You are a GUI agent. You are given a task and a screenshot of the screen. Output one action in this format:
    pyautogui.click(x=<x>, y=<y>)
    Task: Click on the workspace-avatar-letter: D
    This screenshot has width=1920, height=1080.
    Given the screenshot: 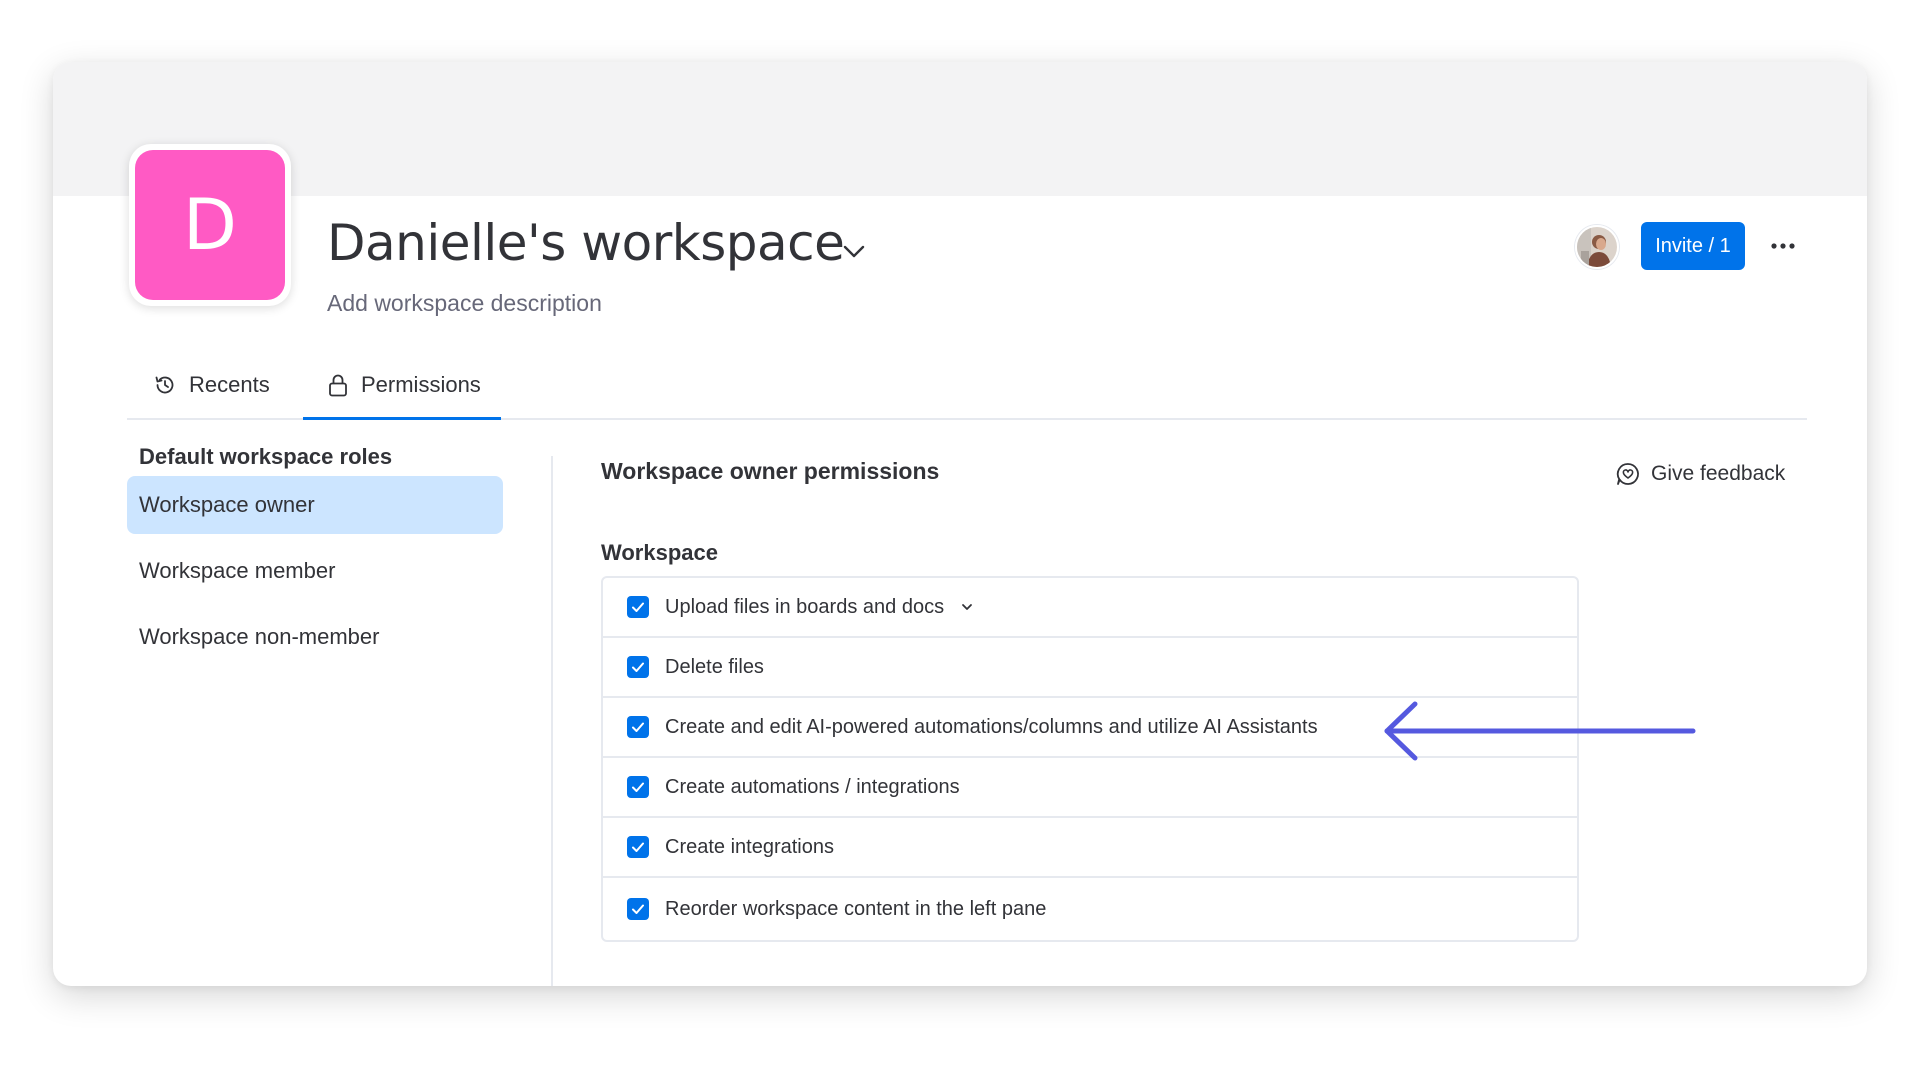 What is the action you would take?
    pyautogui.click(x=210, y=225)
    